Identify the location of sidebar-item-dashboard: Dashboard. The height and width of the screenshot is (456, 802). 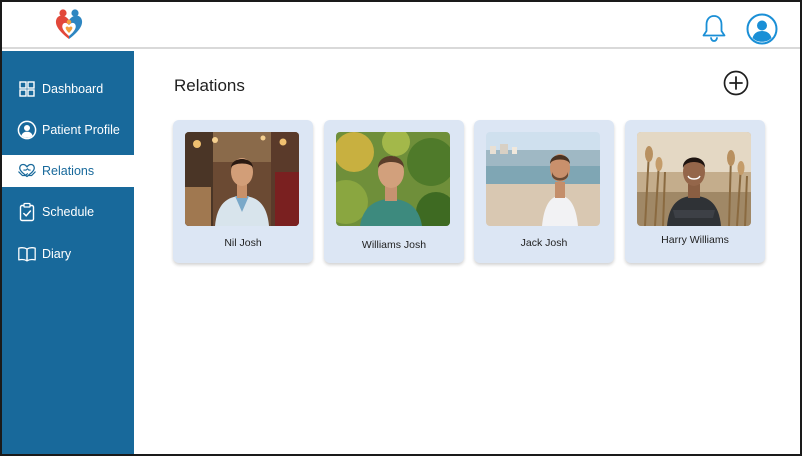
(68, 89).